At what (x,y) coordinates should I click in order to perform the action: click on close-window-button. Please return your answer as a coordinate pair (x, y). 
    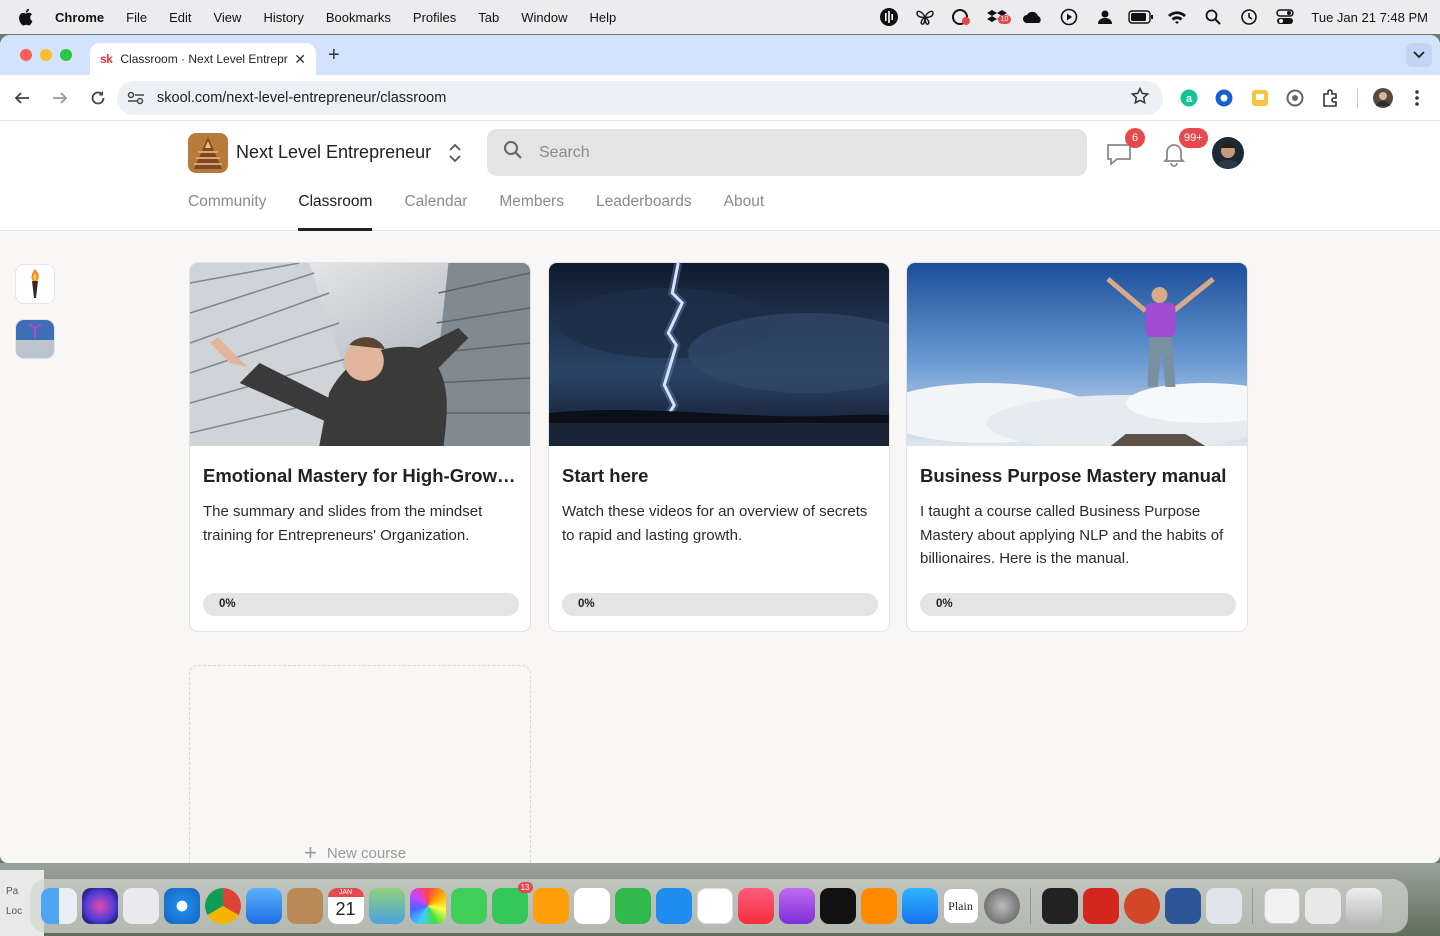
    Looking at the image, I should click on (26, 55).